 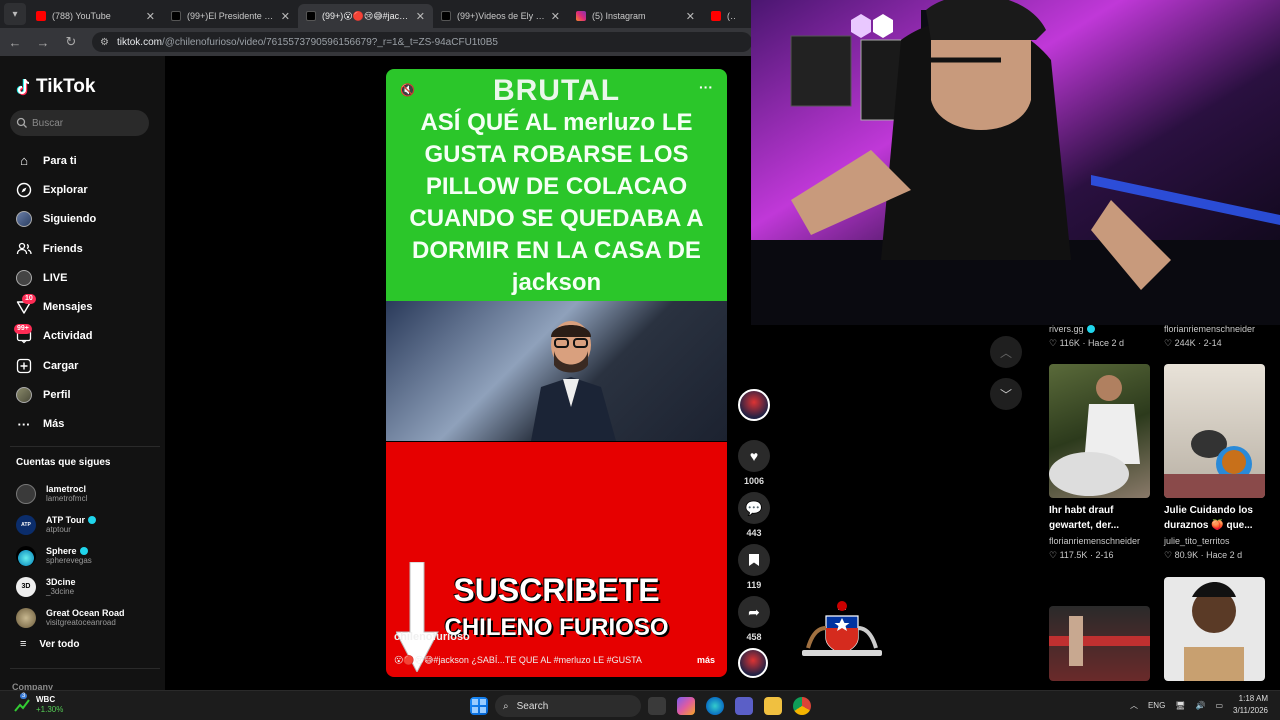 I want to click on bookmark-icon, so click(x=754, y=560).